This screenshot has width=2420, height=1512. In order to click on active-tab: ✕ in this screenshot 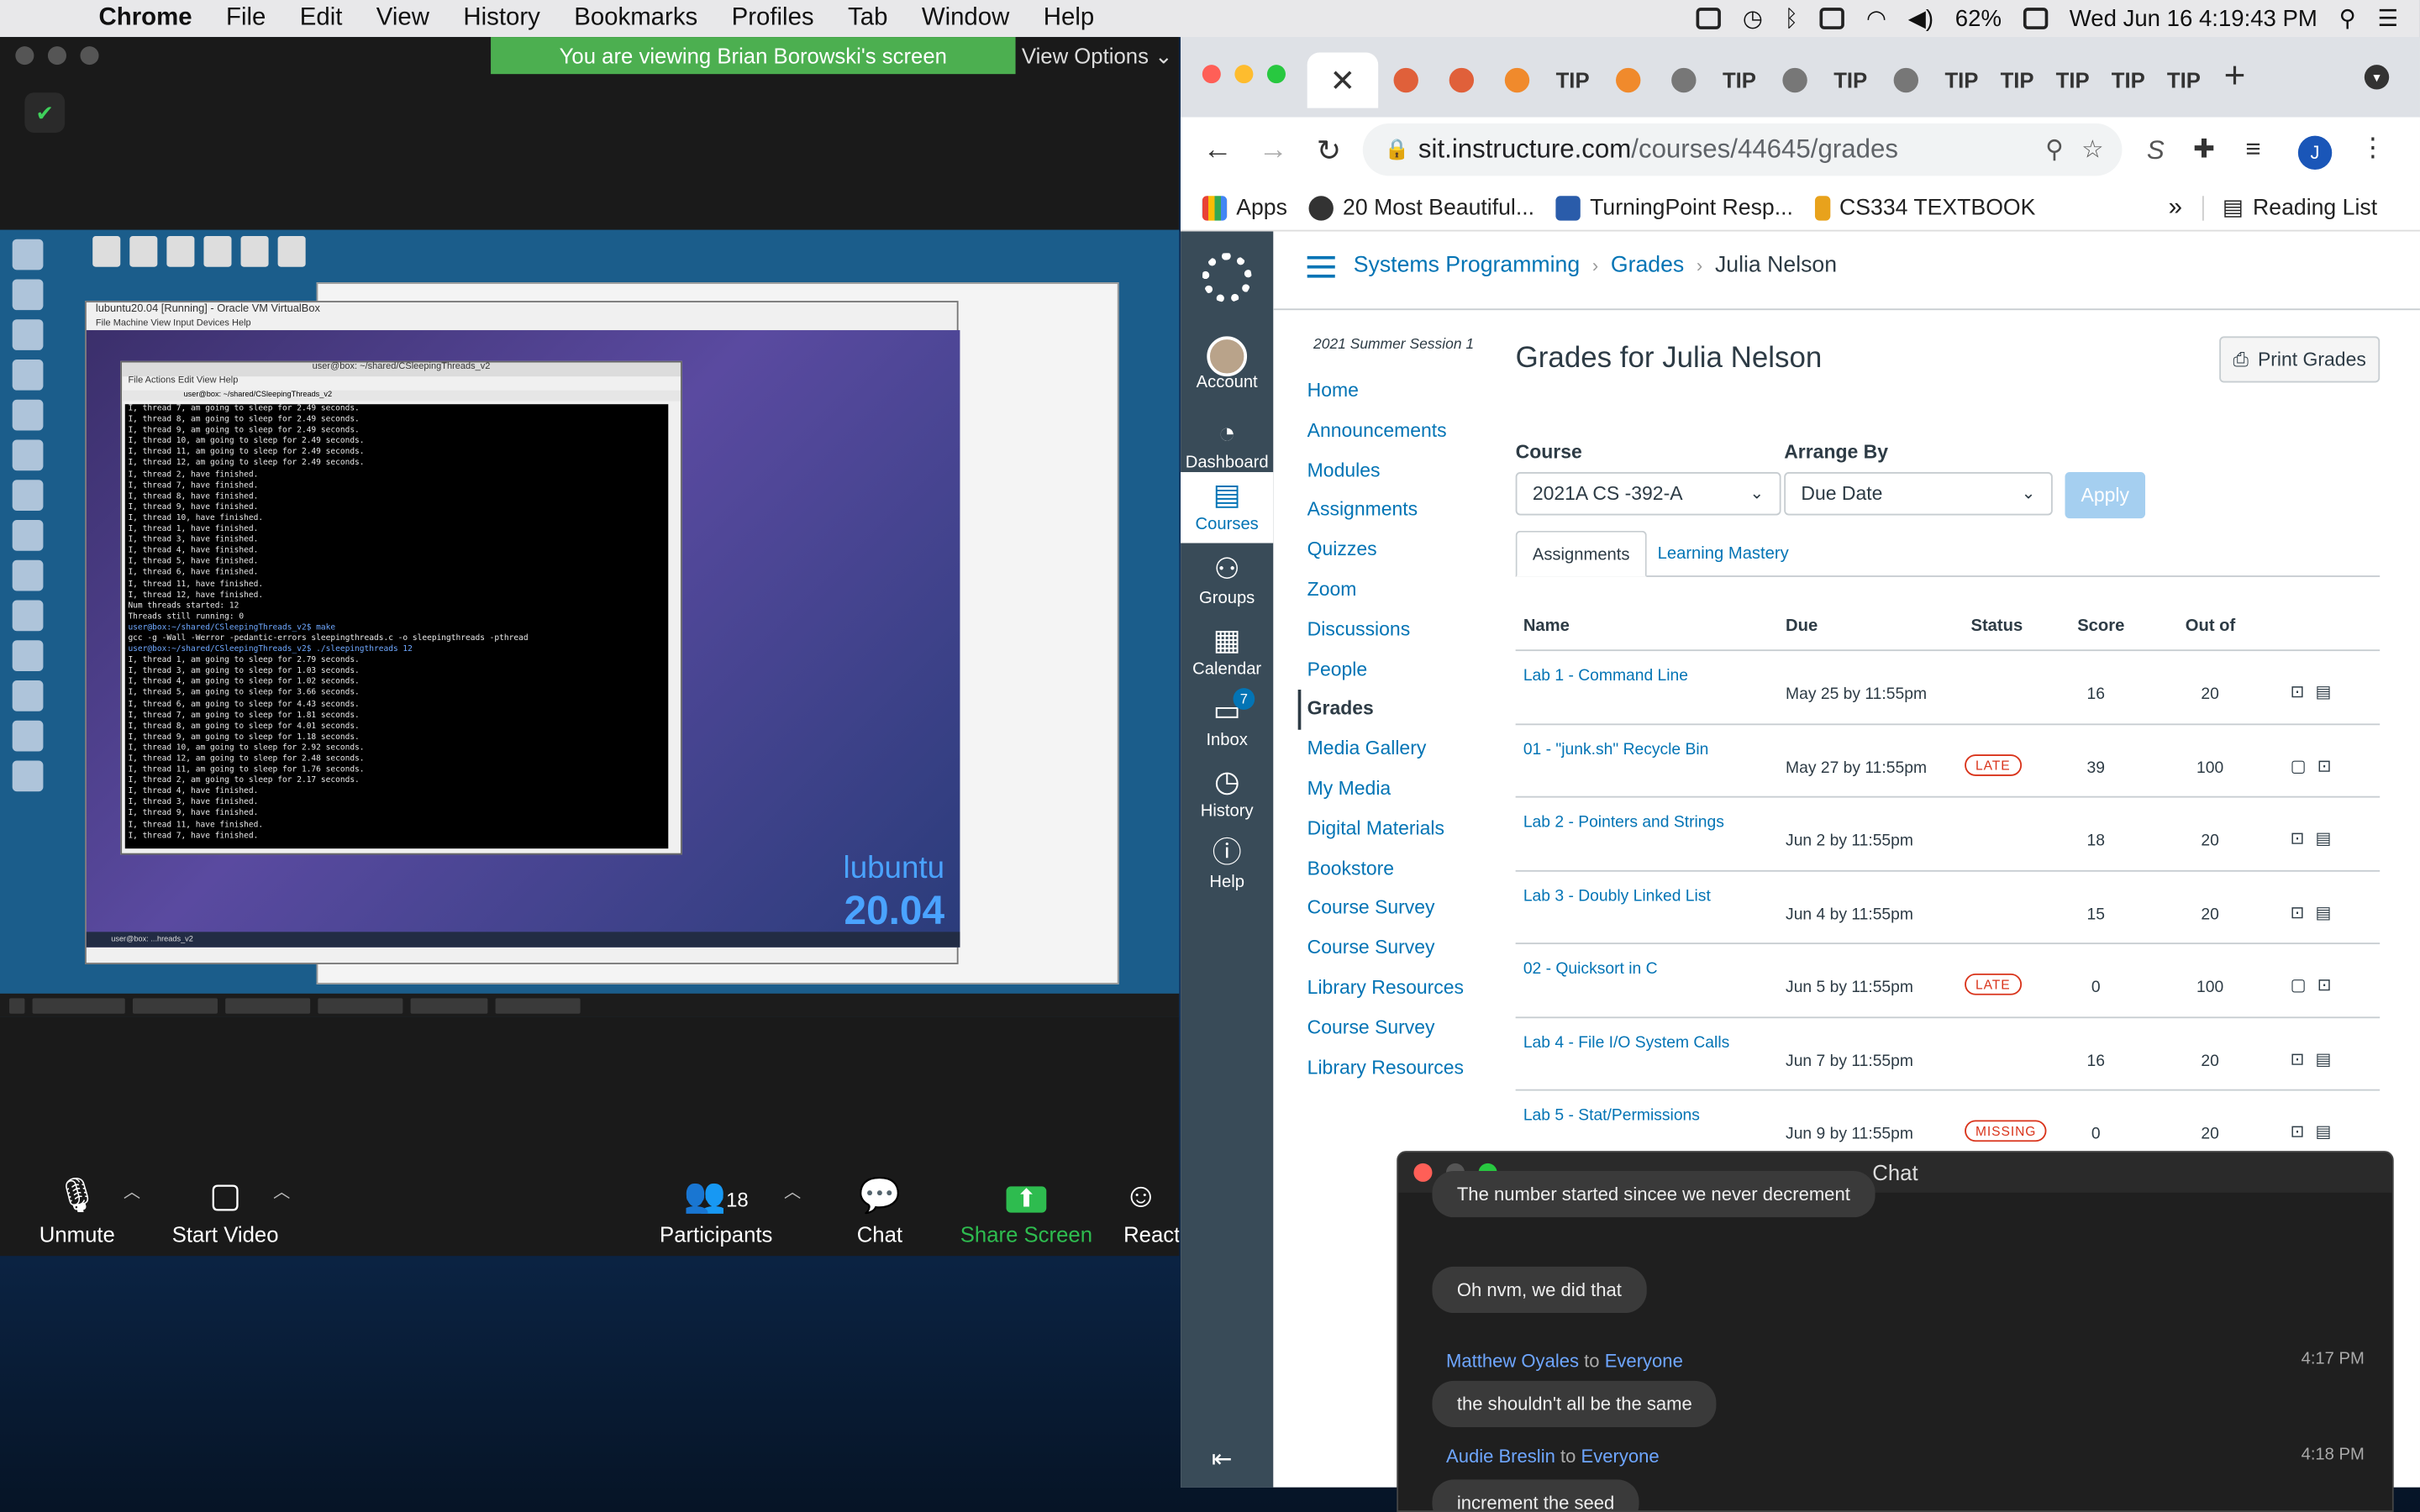, I will do `click(1343, 80)`.